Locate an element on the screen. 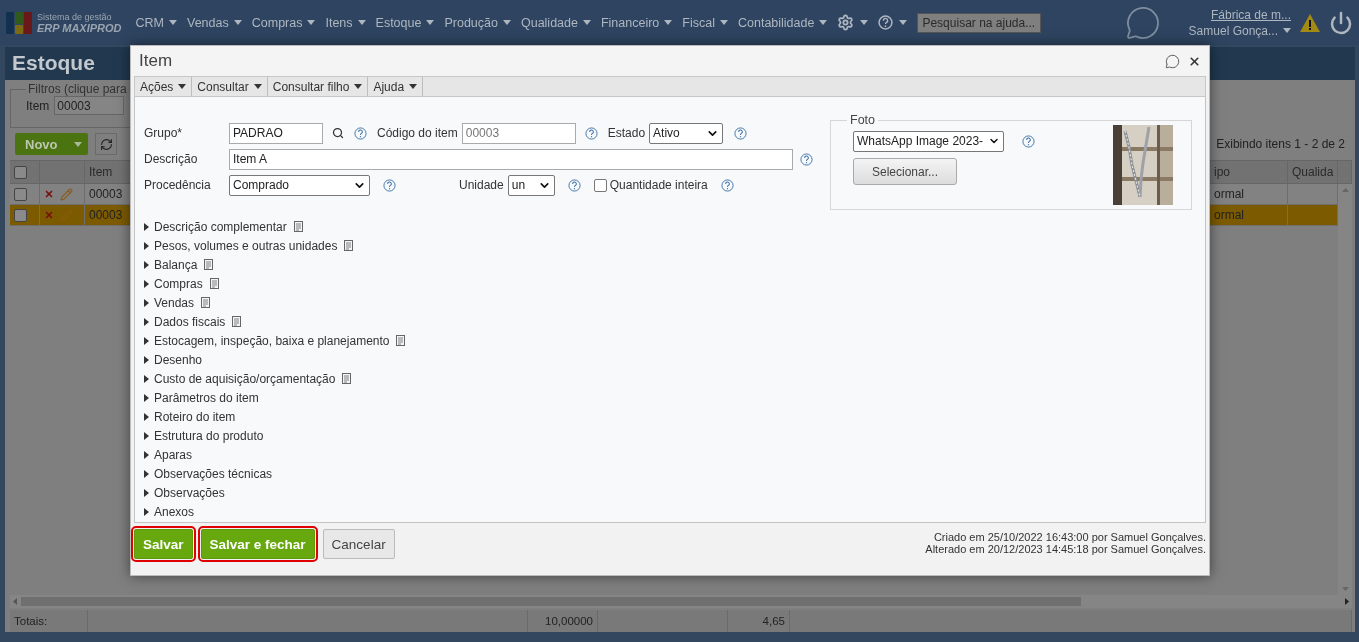 The height and width of the screenshot is (642, 1359). description-field: Item A is located at coordinates (511, 159).